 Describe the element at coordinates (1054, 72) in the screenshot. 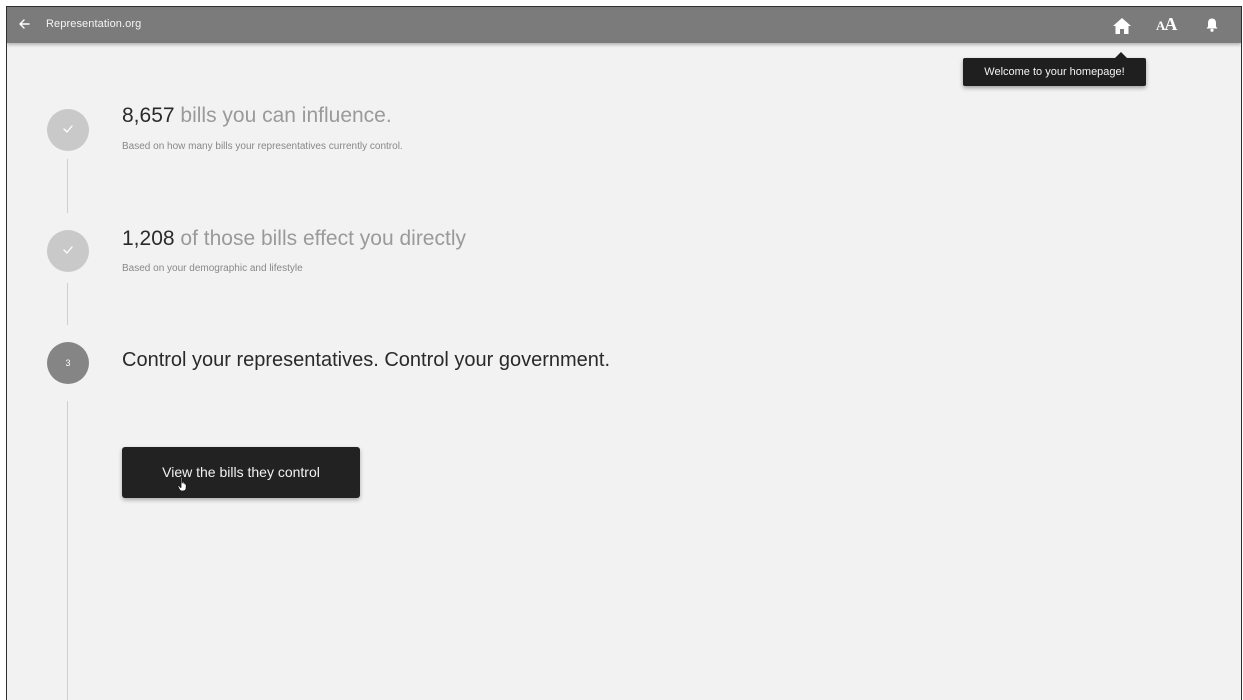

I see `home-tooltip: Welcome to your homepage!` at that location.